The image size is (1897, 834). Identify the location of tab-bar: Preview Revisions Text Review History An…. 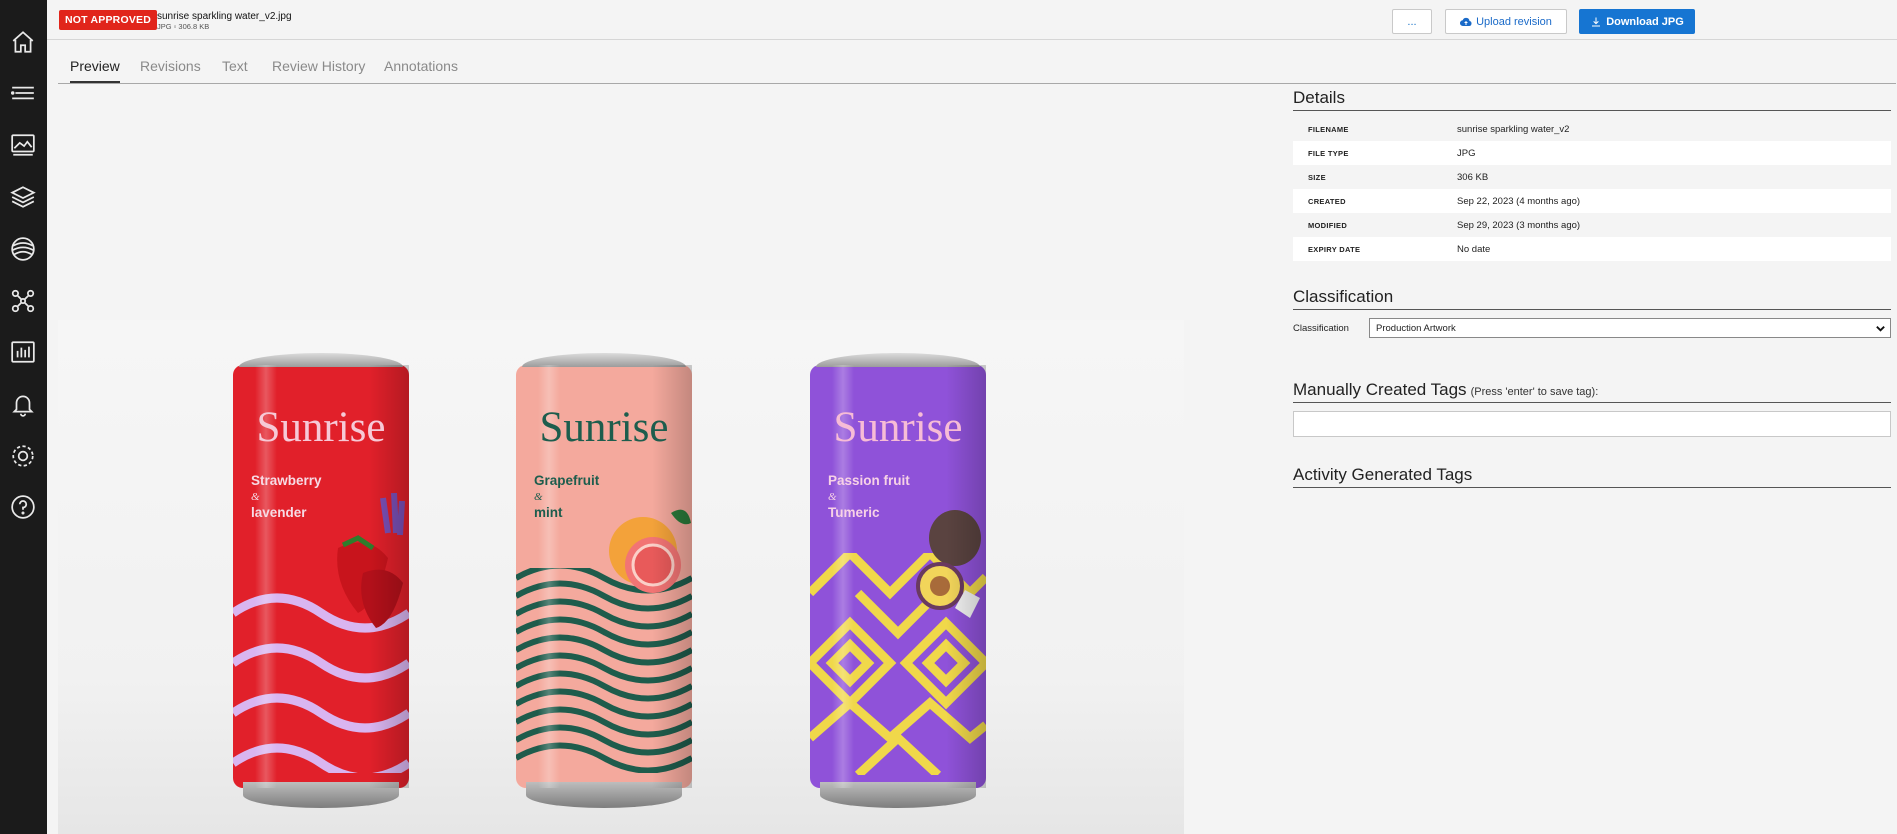
(977, 68).